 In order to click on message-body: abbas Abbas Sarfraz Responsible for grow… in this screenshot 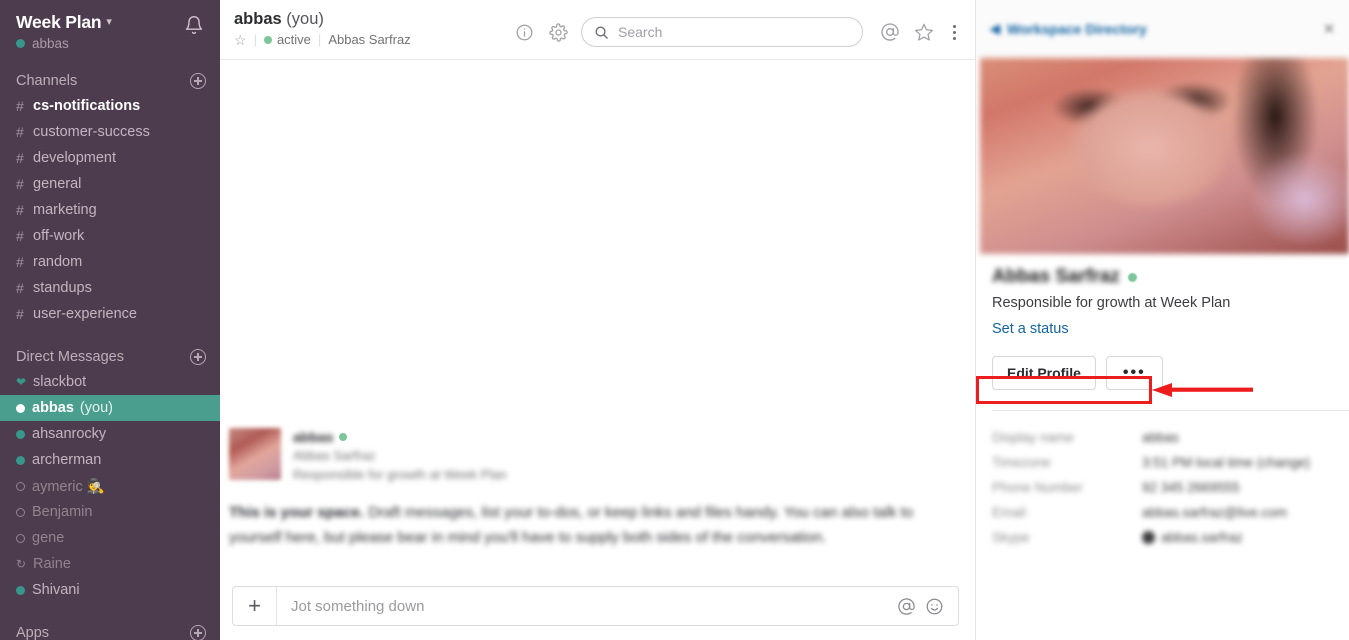, I will do `click(626, 455)`.